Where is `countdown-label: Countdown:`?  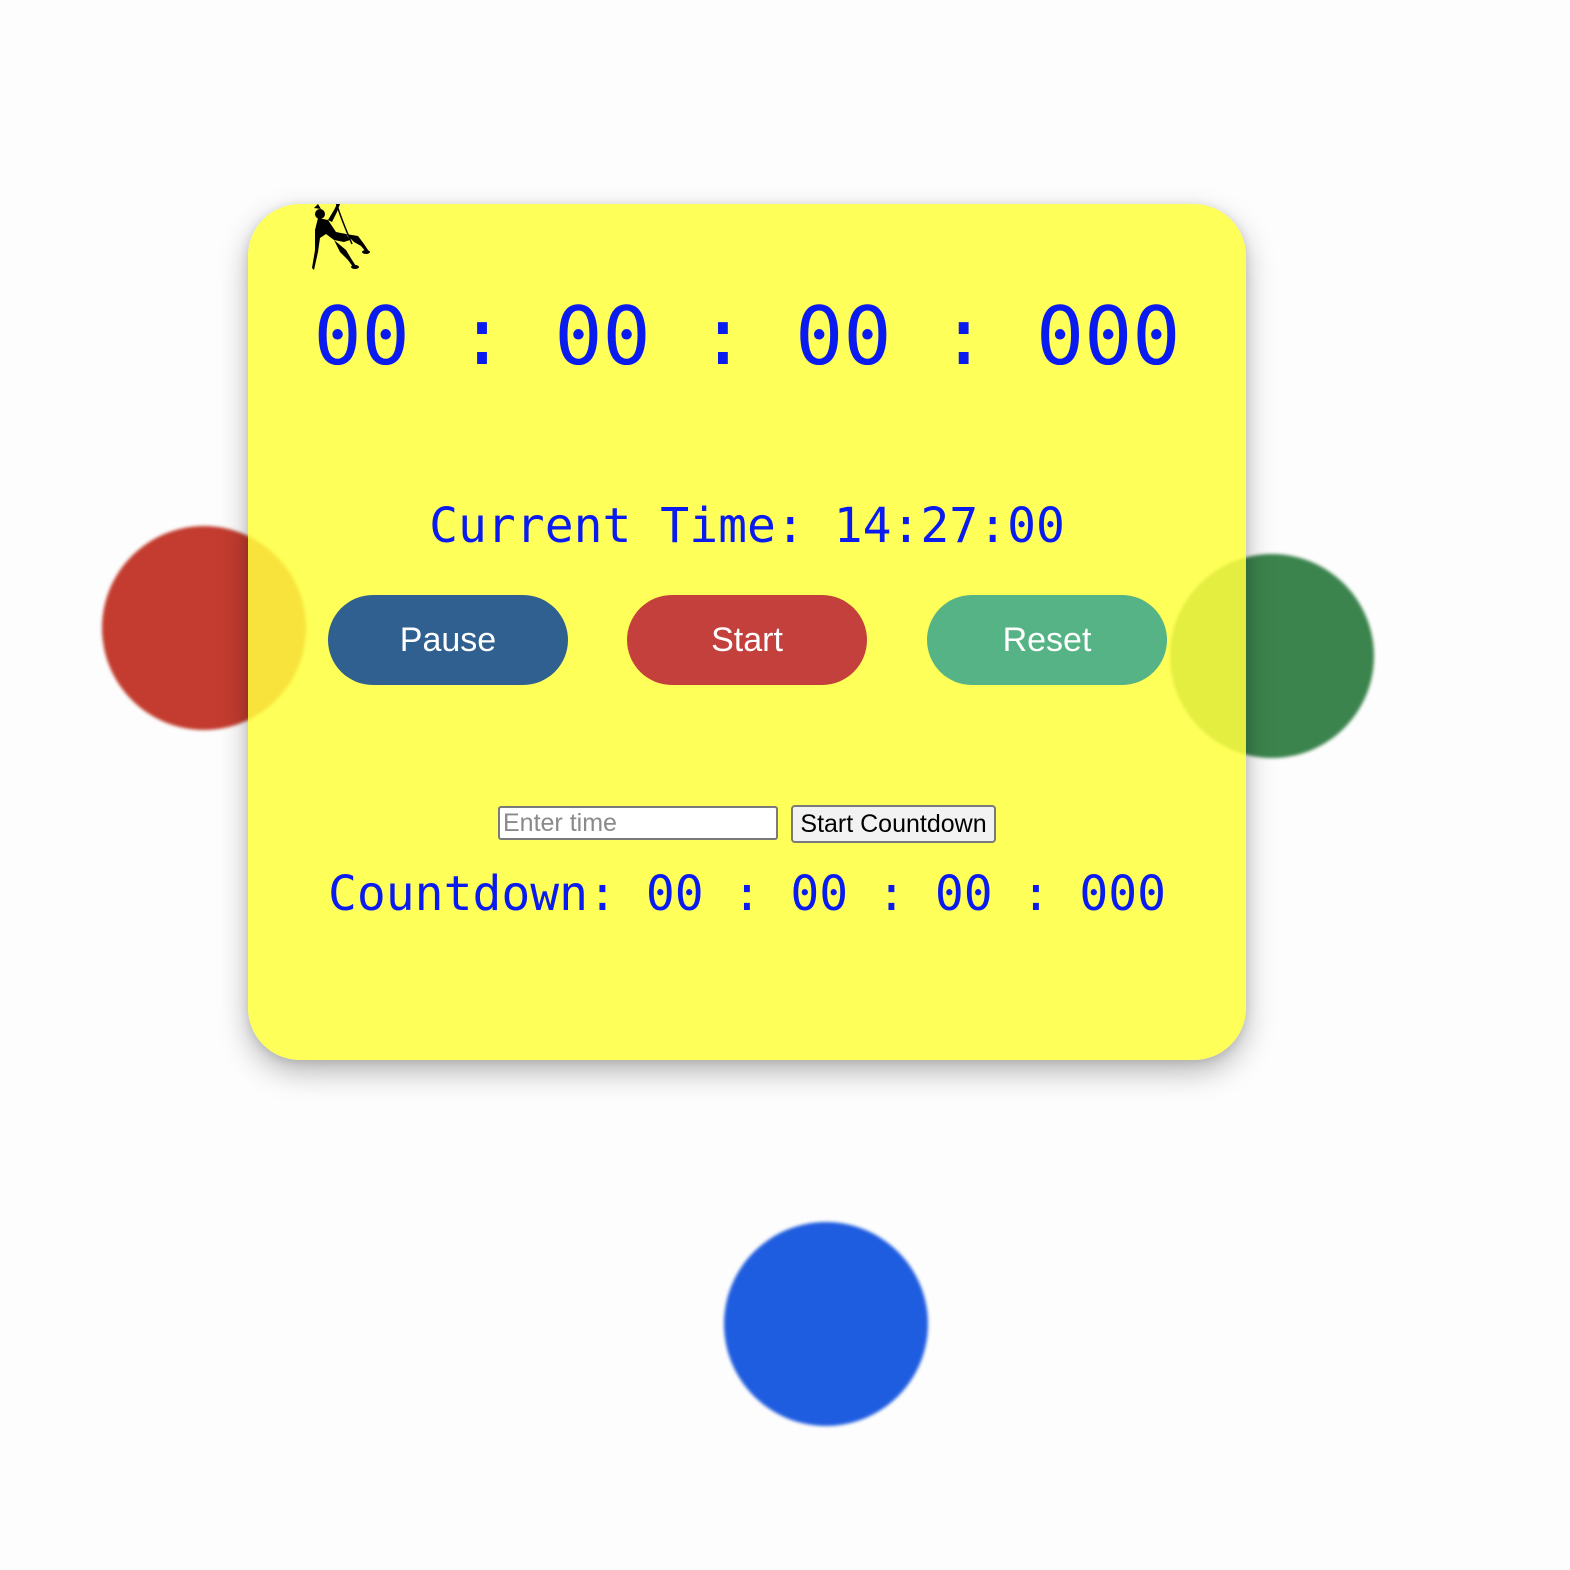
countdown-label: Countdown: is located at coordinates (472, 894).